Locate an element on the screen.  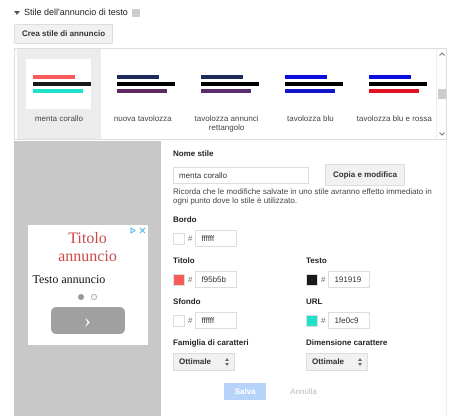
ad-choices-icon is located at coordinates (138, 230).